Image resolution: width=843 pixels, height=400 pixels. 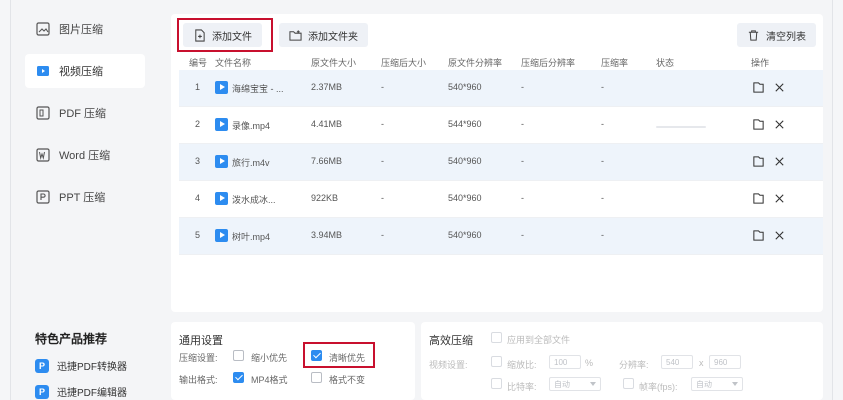 I want to click on keep-format-checkbox, so click(x=316, y=377).